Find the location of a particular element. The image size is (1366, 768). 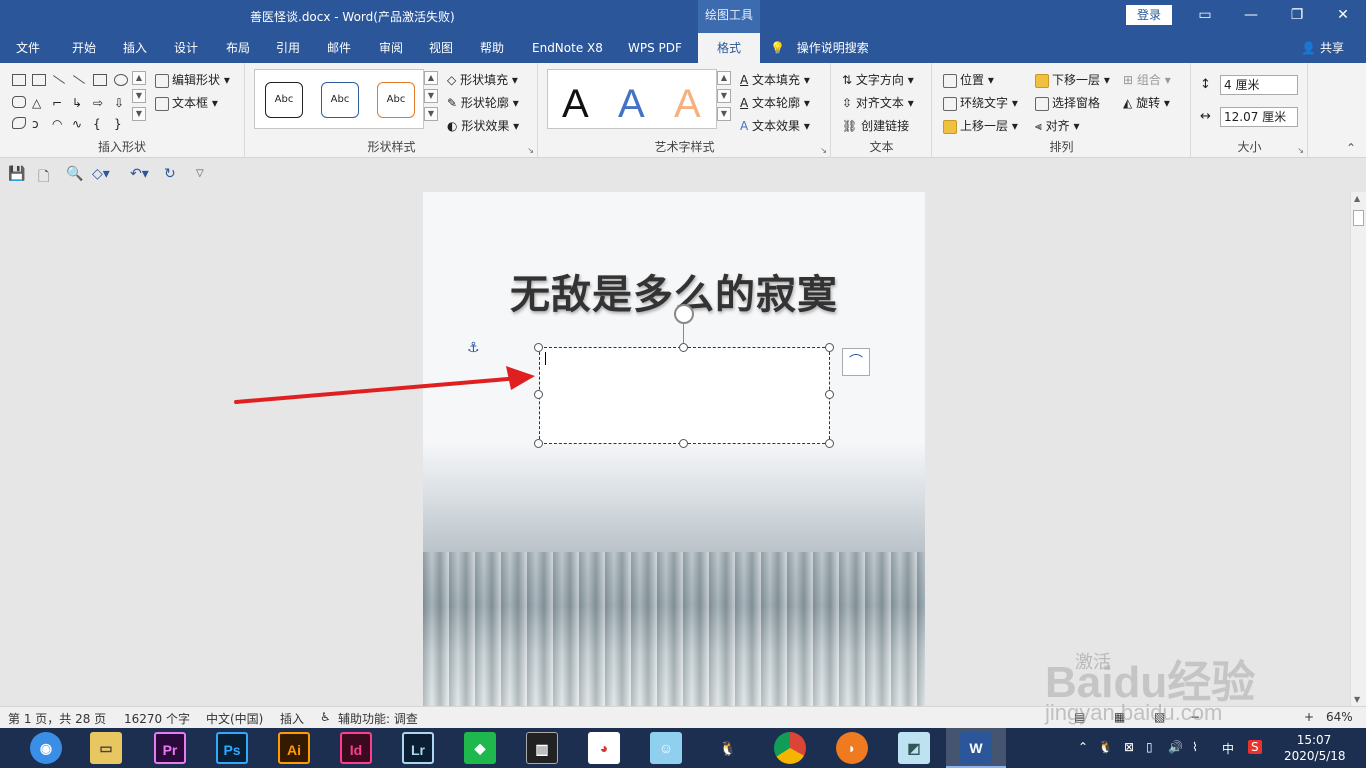

wordart-blue: A is located at coordinates (631, 104).